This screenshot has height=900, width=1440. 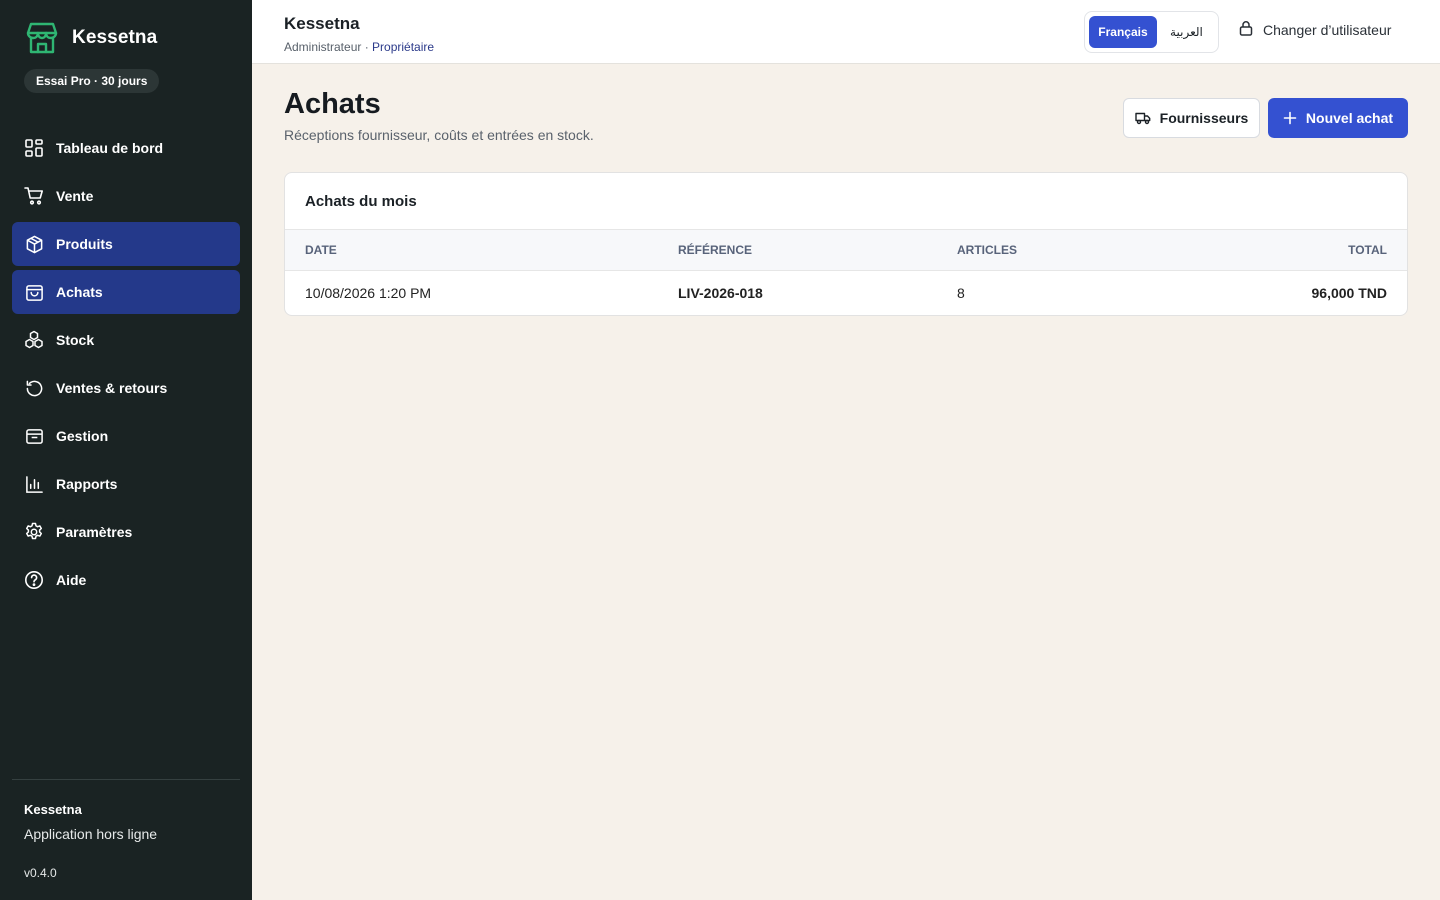 I want to click on page-title: Achats, so click(x=332, y=104).